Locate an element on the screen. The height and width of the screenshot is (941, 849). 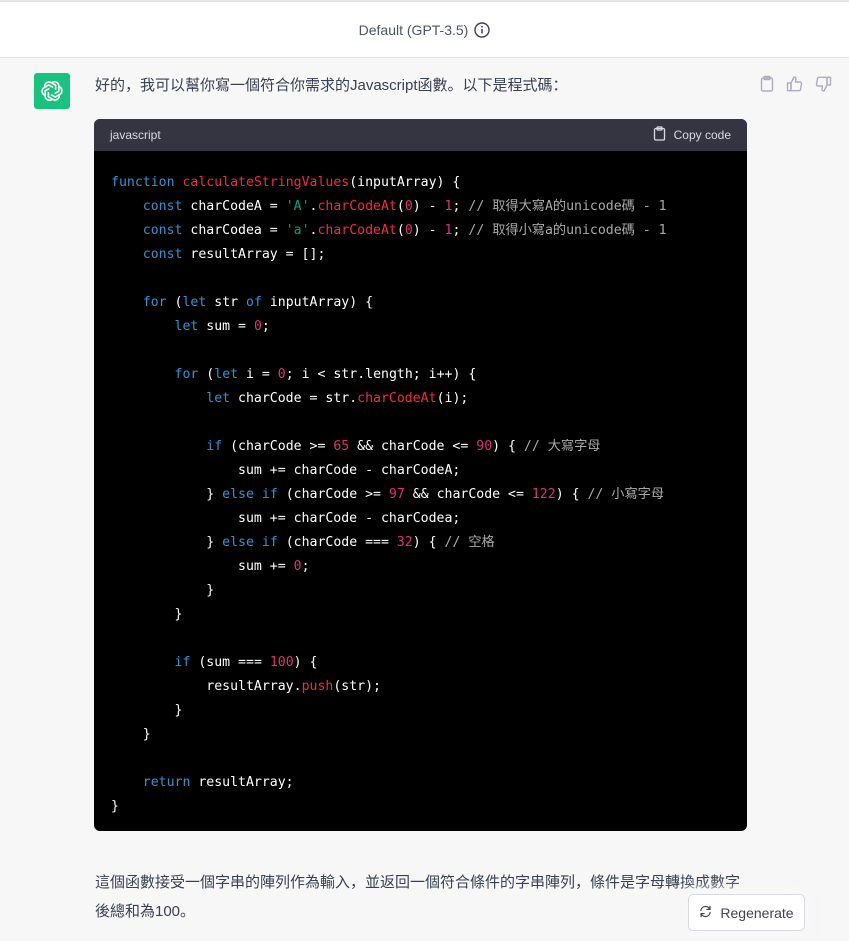
code-header: javascript Copy code is located at coordinates (420, 135).